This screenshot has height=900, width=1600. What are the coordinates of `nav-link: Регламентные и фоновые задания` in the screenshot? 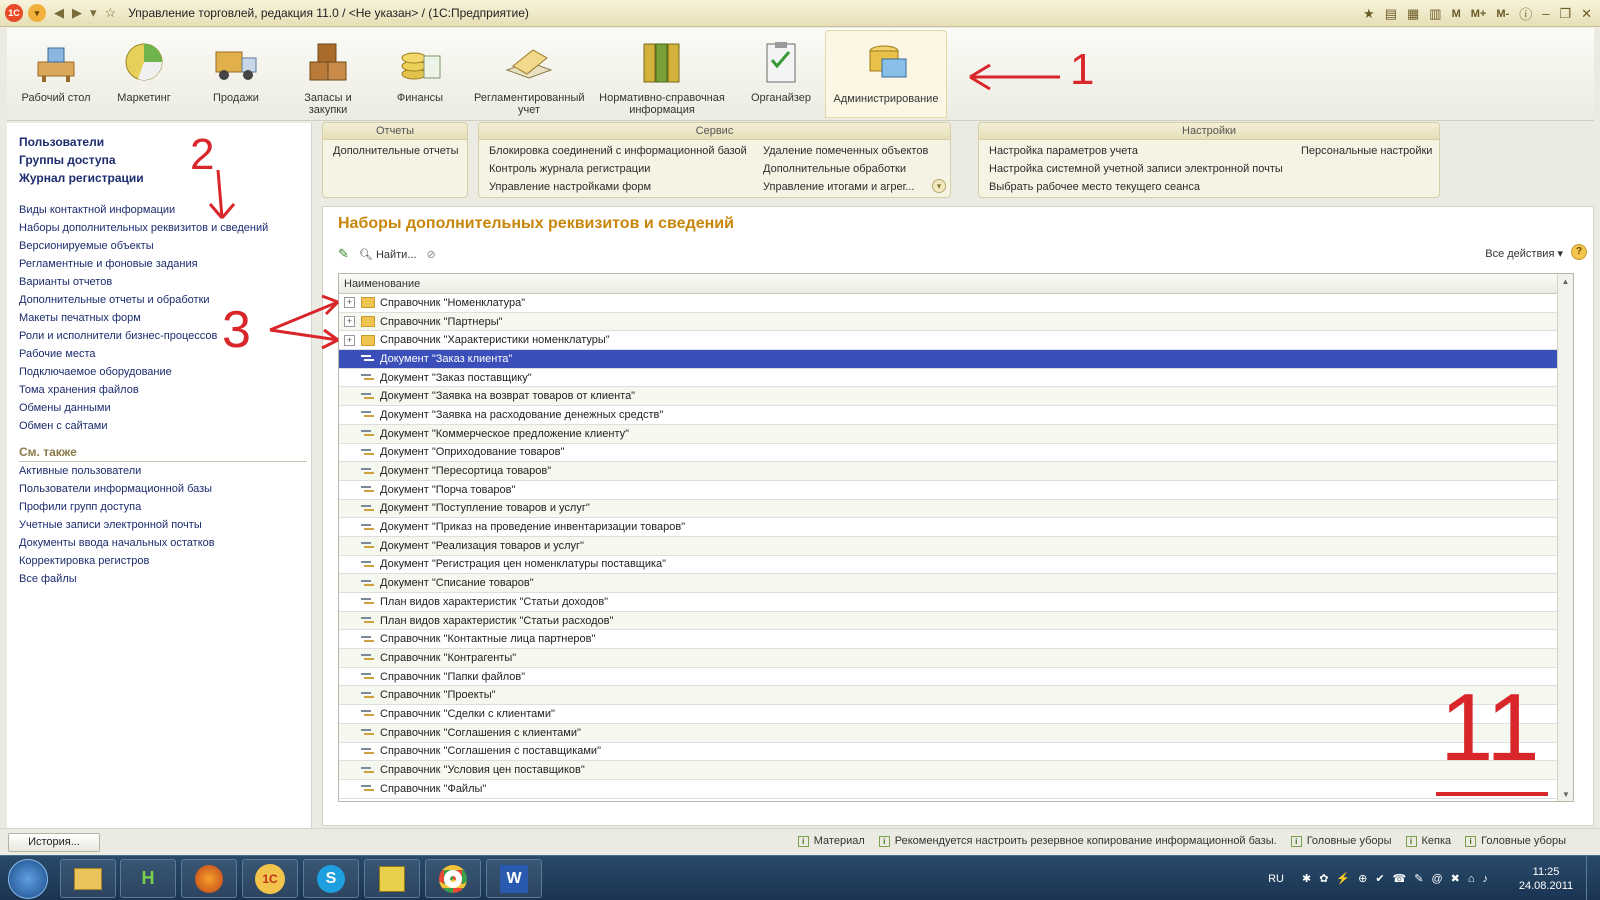 It's located at (159, 264).